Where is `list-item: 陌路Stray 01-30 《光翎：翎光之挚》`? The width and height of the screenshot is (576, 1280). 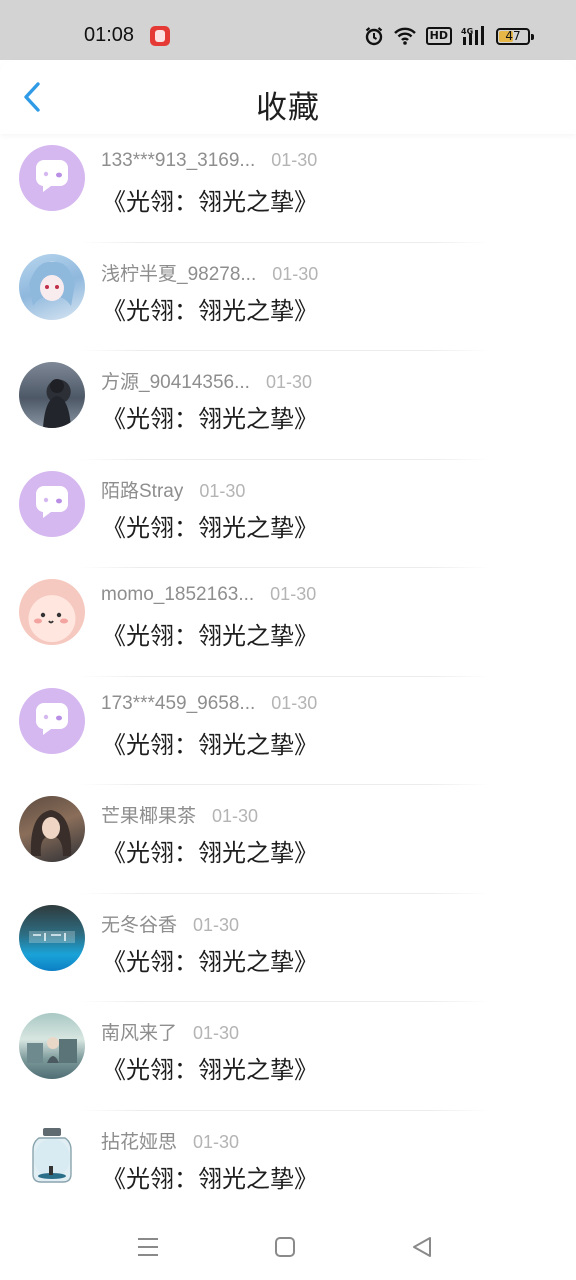
list-item: 陌路Stray 01-30 《光翎：翎光之挚》 is located at coordinates (288, 514).